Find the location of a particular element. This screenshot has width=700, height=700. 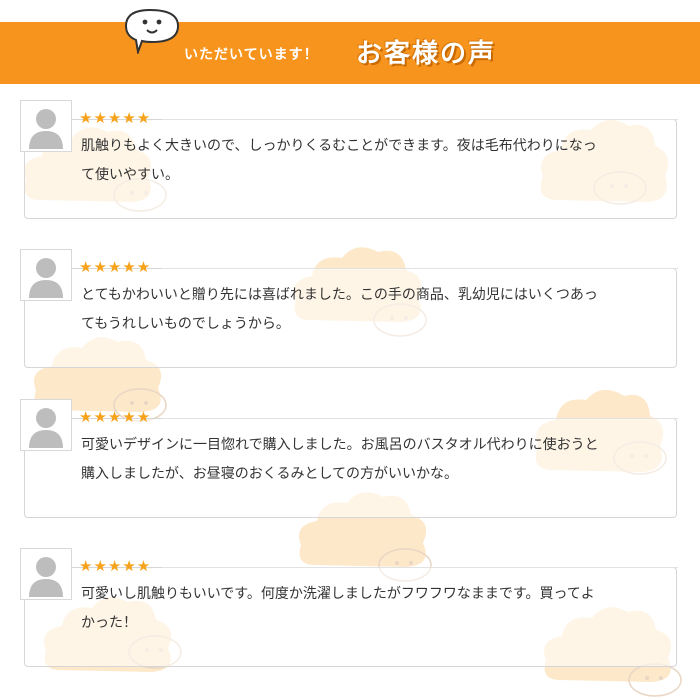

page-title: お客様の声 is located at coordinates (426, 54).